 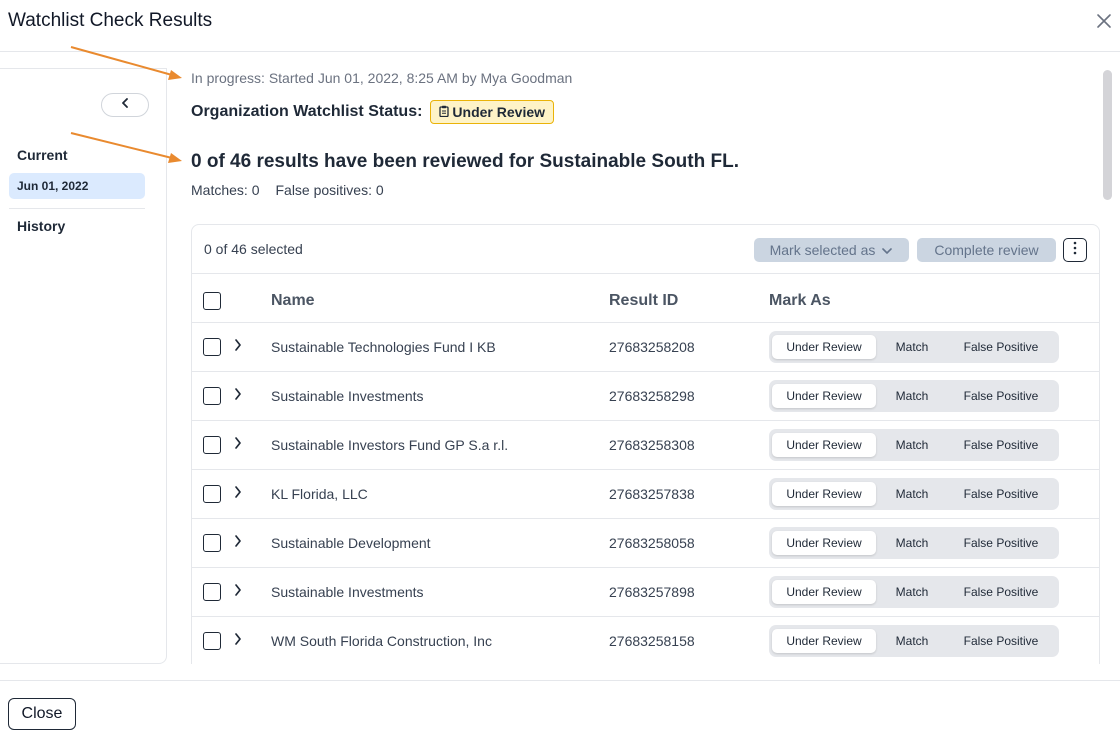 I want to click on result-name: Sustainable Development, so click(x=351, y=543).